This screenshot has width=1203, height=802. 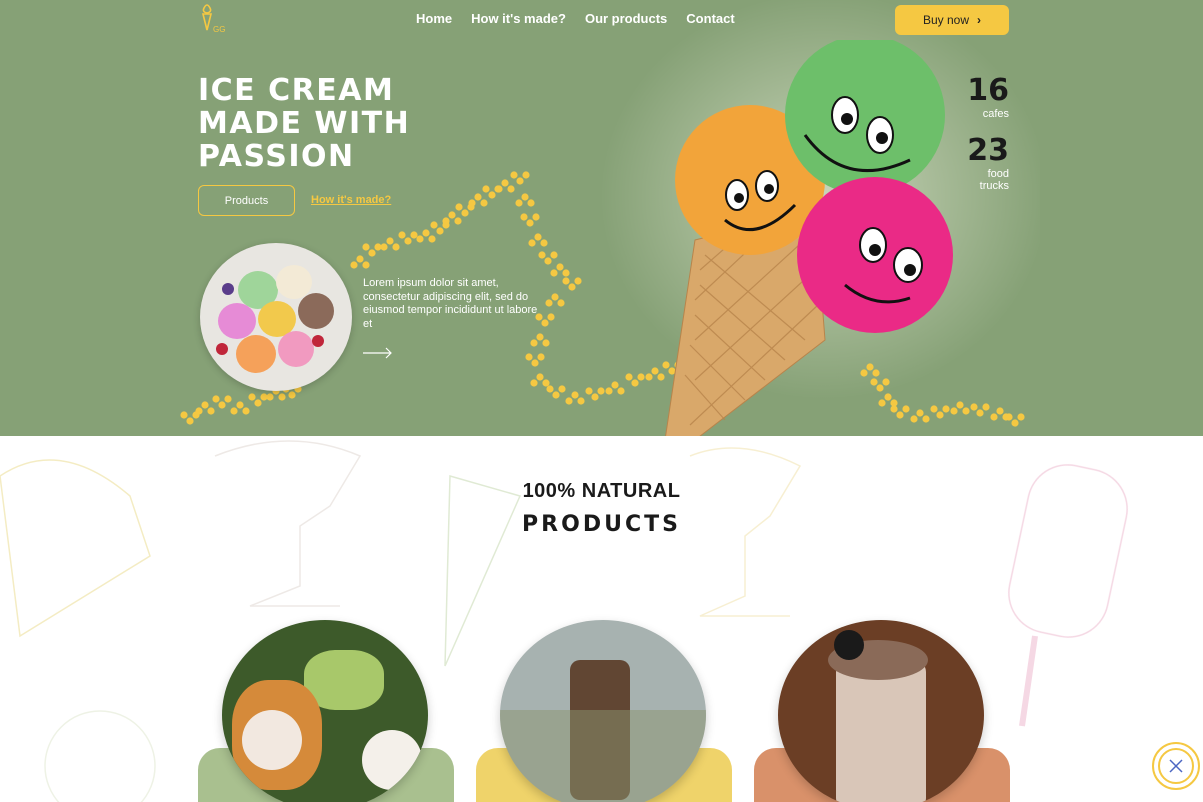 I want to click on svg-text: GG, so click(x=219, y=29).